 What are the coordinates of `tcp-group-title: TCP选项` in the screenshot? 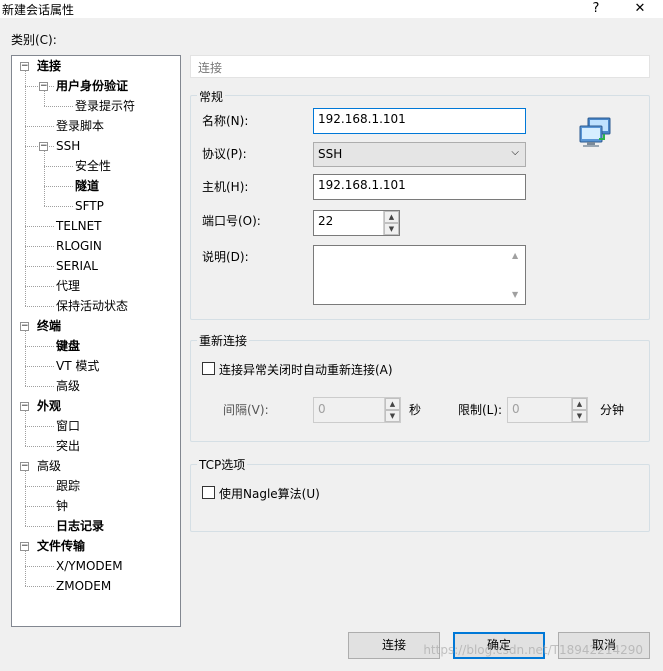 It's located at (222, 464).